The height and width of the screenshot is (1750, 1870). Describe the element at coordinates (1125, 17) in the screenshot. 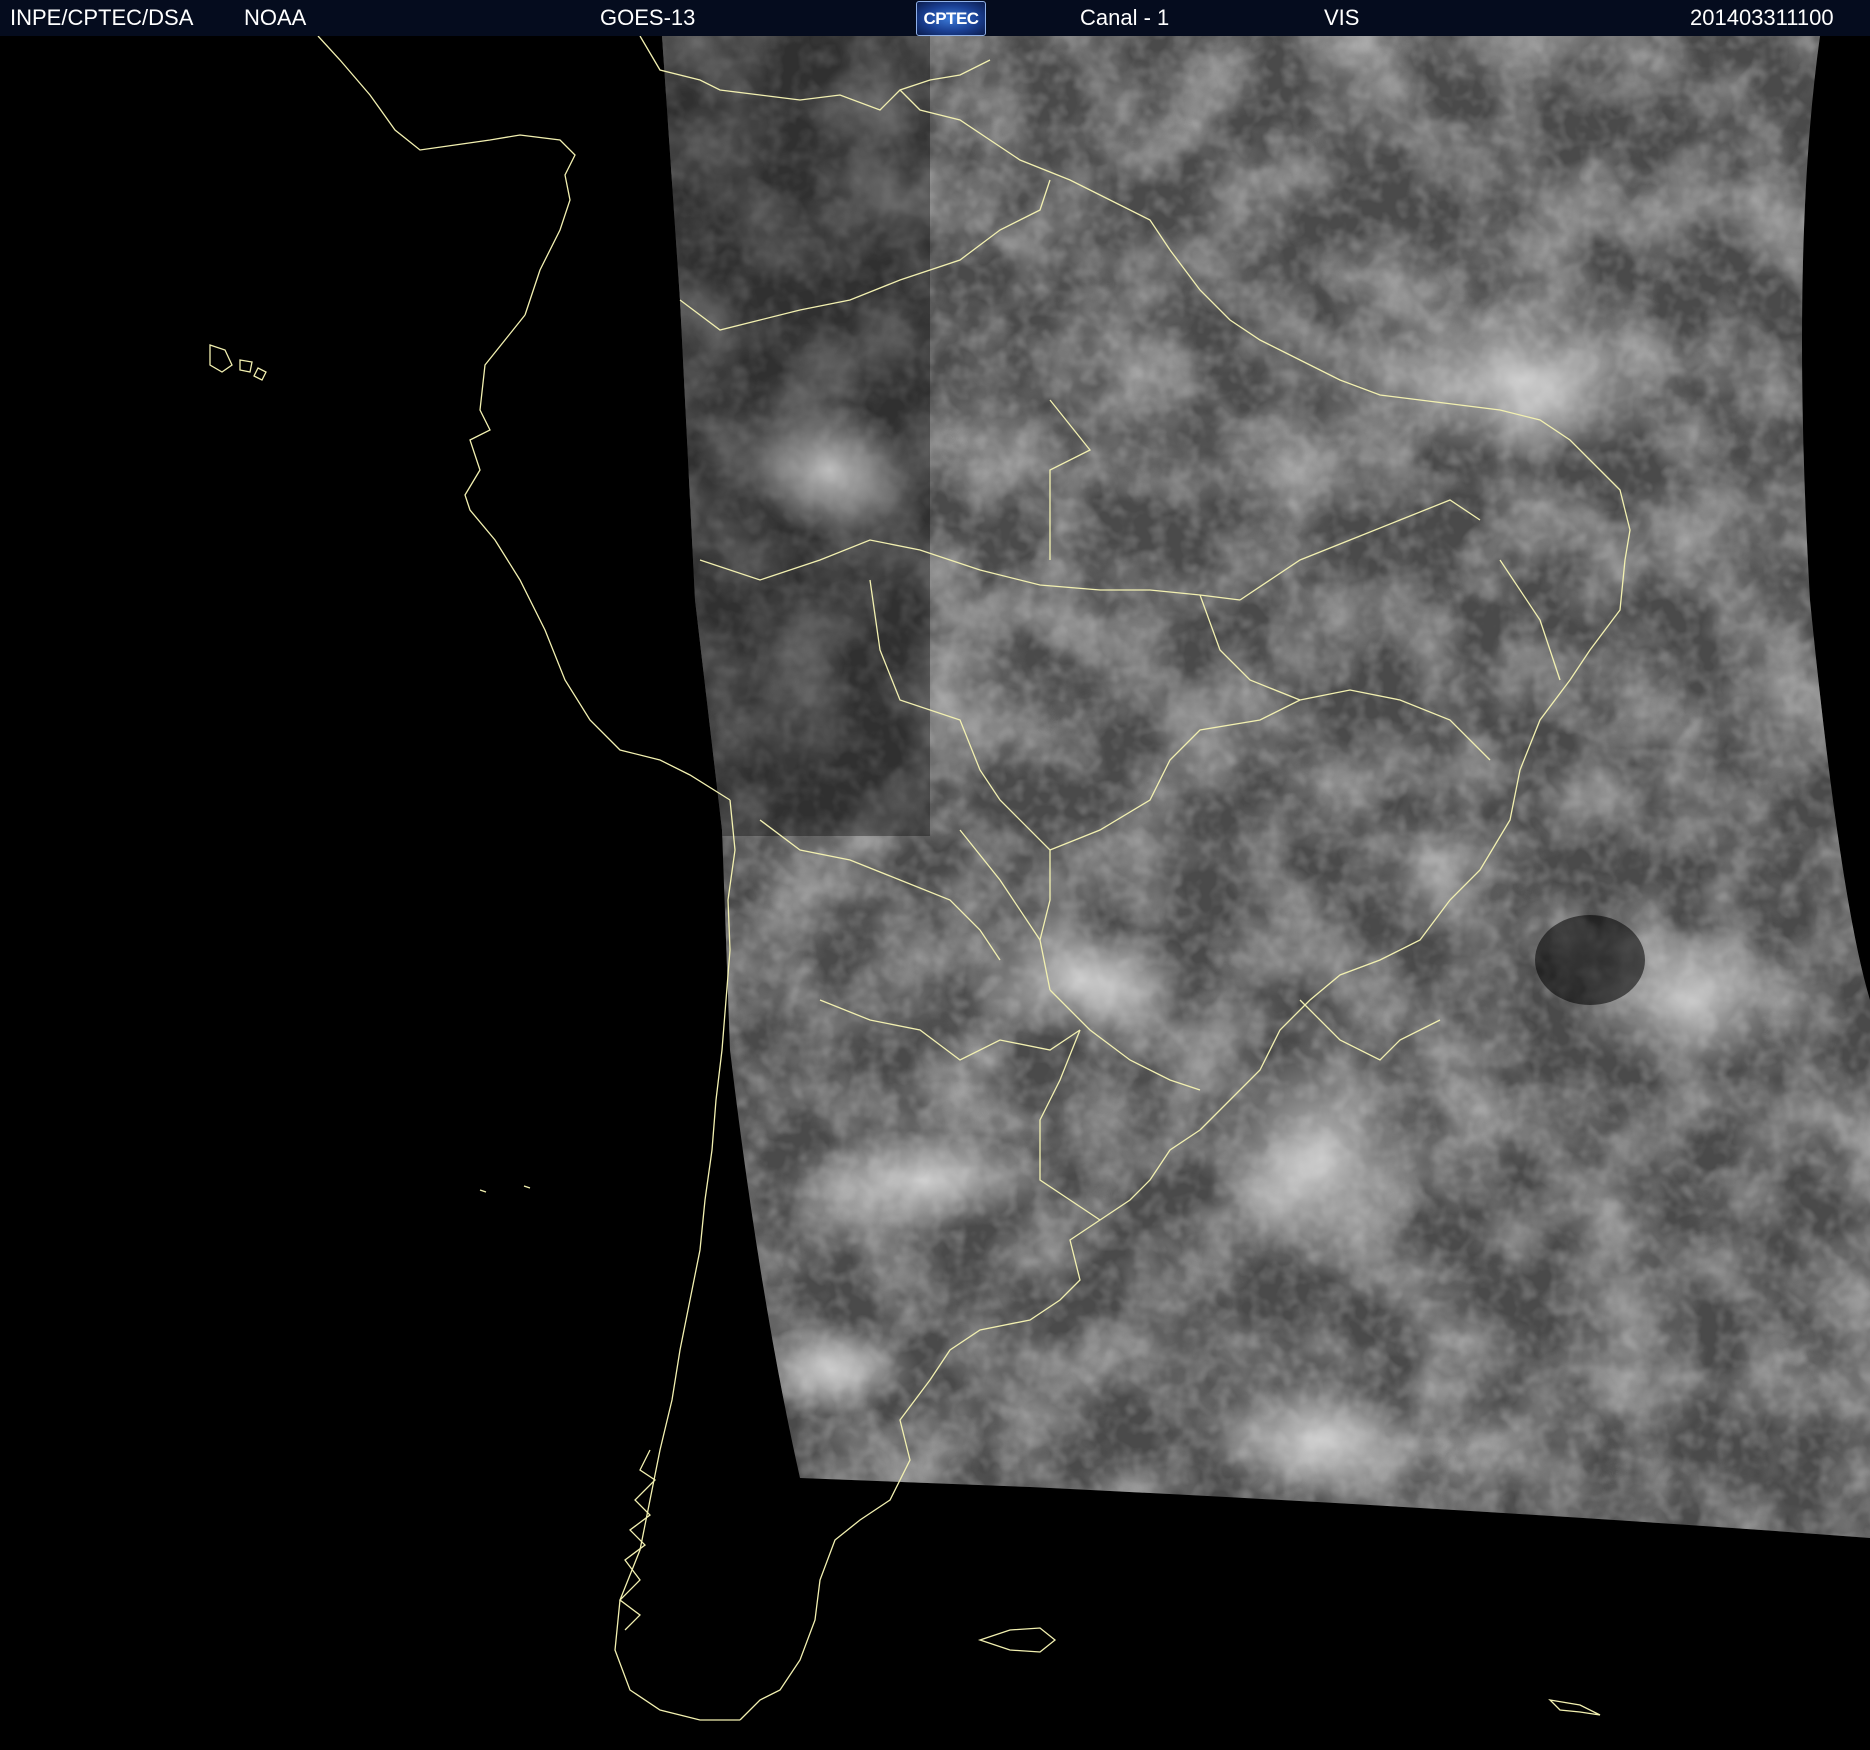

I see `channel-label: Canal - 1` at that location.